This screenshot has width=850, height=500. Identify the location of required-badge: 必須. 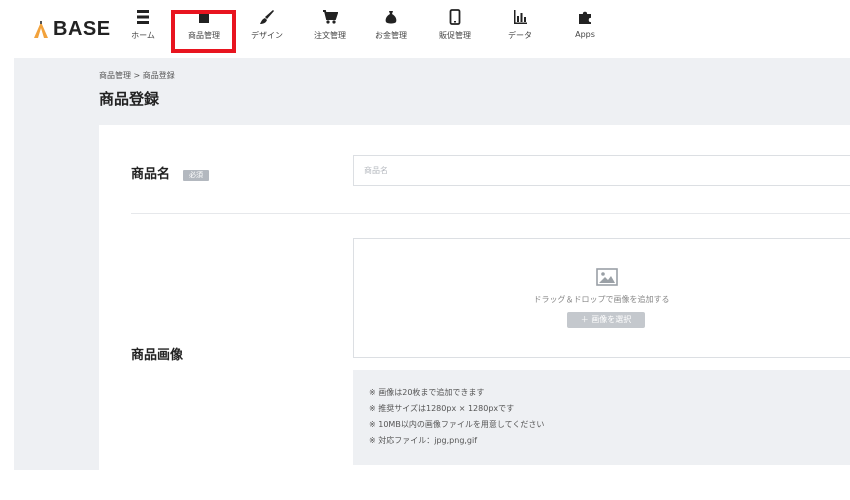
(196, 175).